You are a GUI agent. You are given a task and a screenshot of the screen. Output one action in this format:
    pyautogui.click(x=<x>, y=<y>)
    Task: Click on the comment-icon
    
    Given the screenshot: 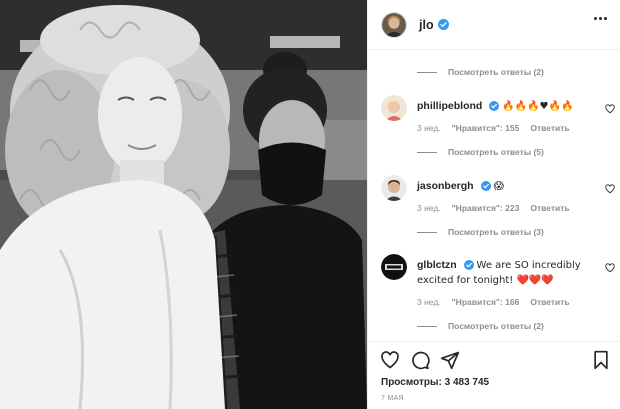 What is the action you would take?
    pyautogui.click(x=420, y=362)
    